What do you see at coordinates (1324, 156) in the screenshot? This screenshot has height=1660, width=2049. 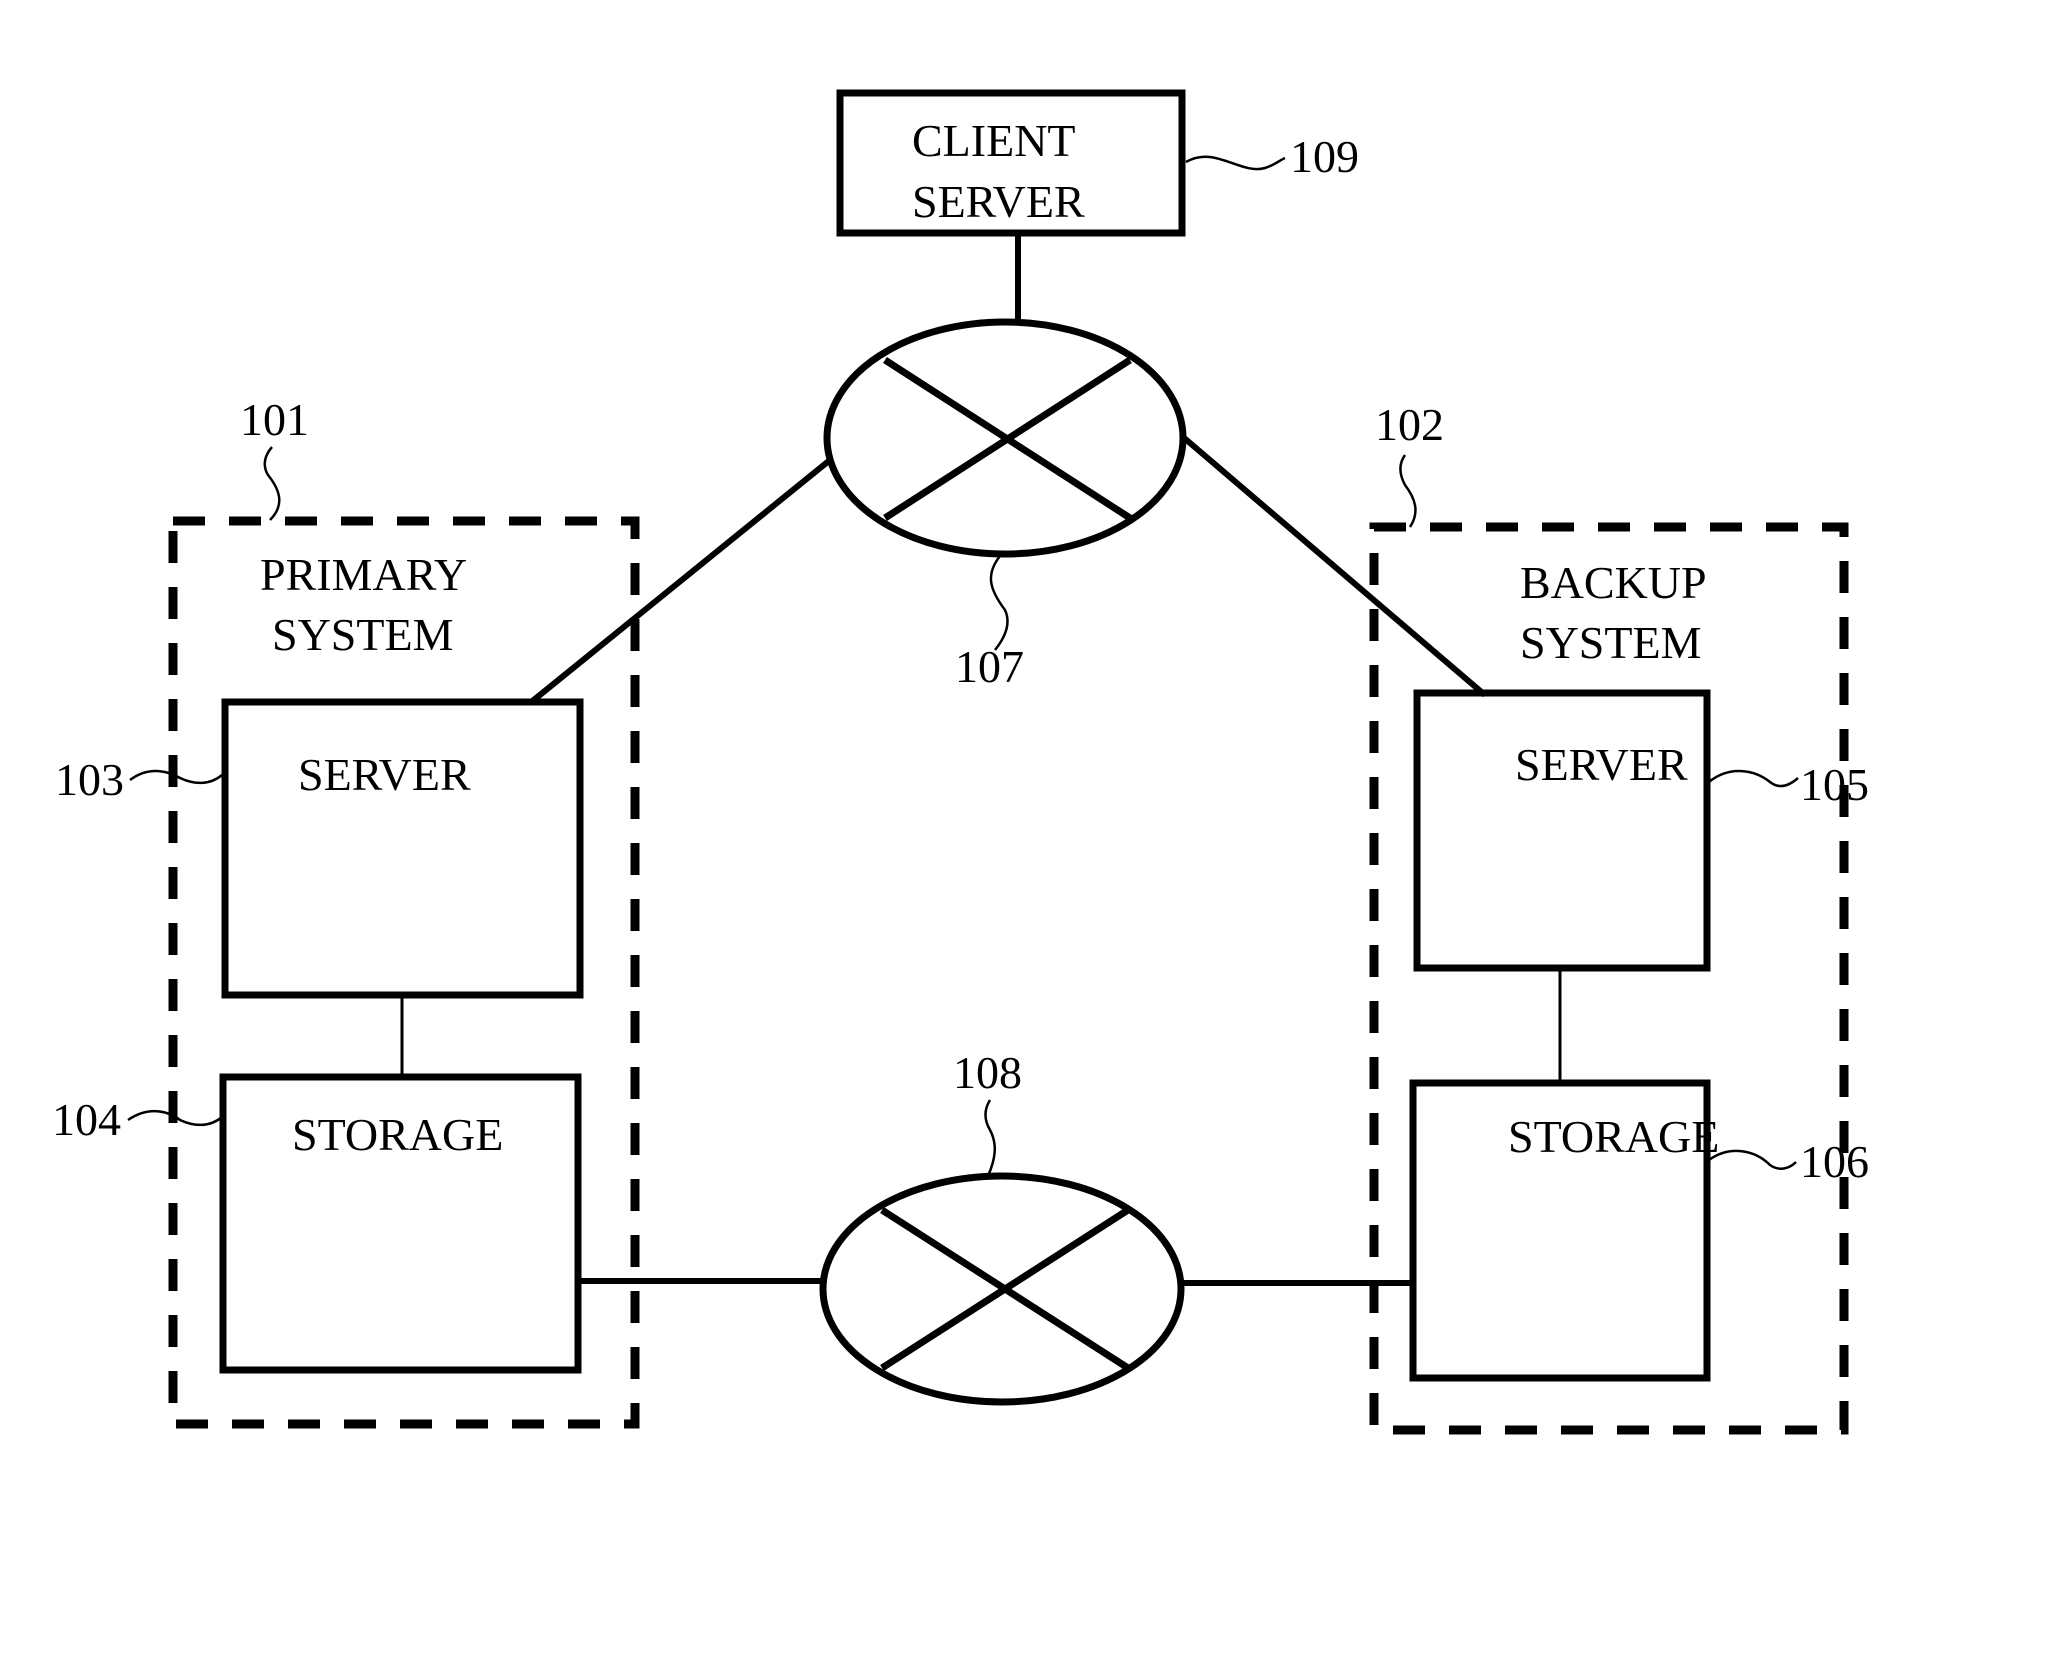 I see `ref-109: 109` at bounding box center [1324, 156].